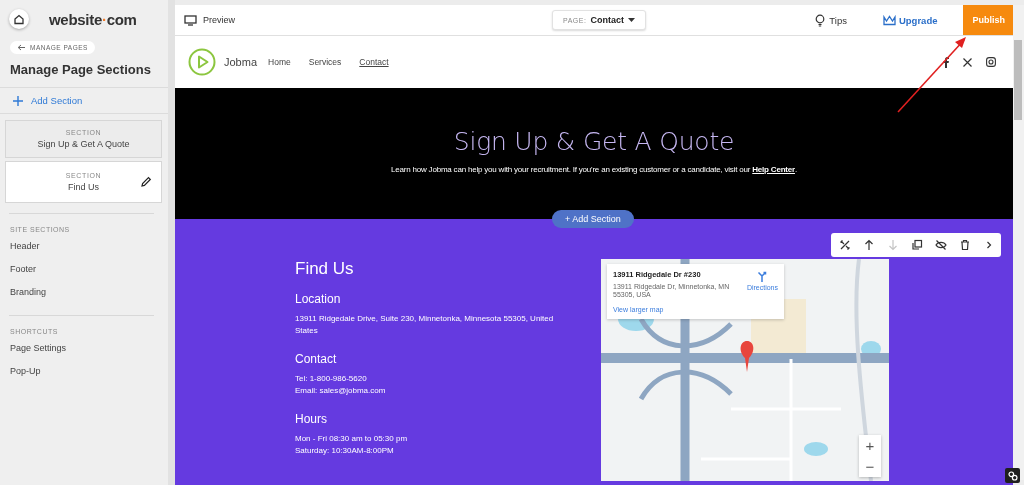 The image size is (1024, 485). I want to click on arrow-left-icon, so click(21, 47).